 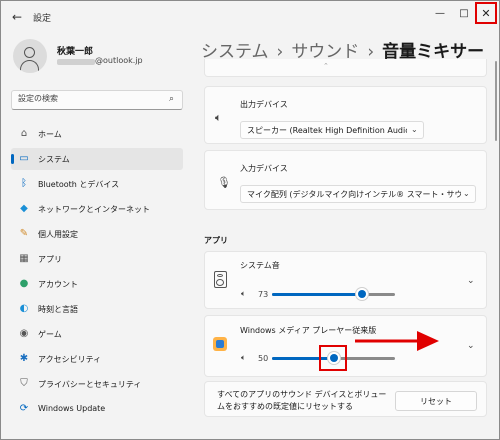 What do you see at coordinates (50, 134) in the screenshot?
I see `sidebar-item-label: ホーム` at bounding box center [50, 134].